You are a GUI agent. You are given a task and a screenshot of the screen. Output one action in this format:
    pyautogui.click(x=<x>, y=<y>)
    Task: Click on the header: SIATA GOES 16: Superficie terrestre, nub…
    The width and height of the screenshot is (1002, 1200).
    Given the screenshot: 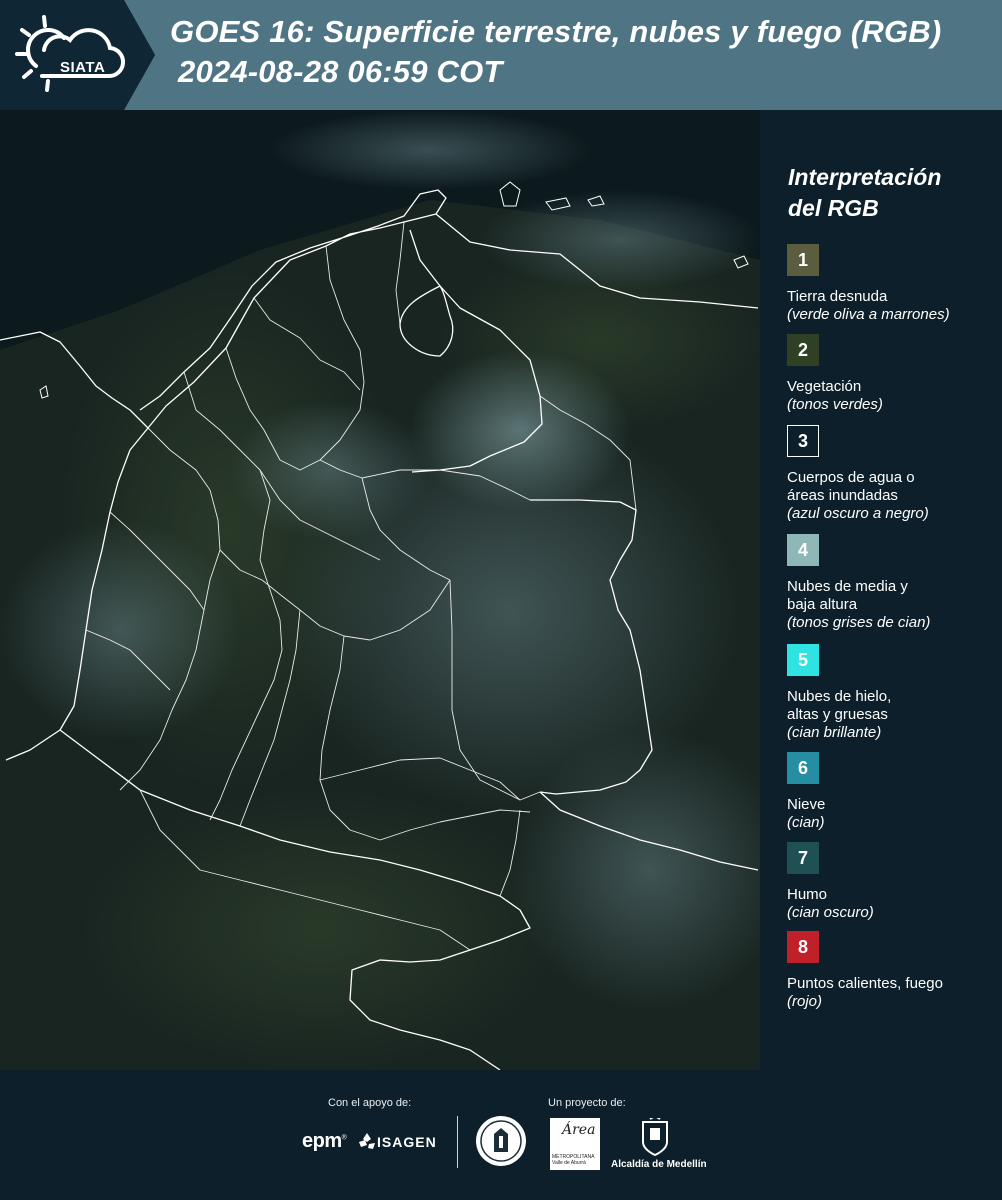 What is the action you would take?
    pyautogui.click(x=501, y=55)
    